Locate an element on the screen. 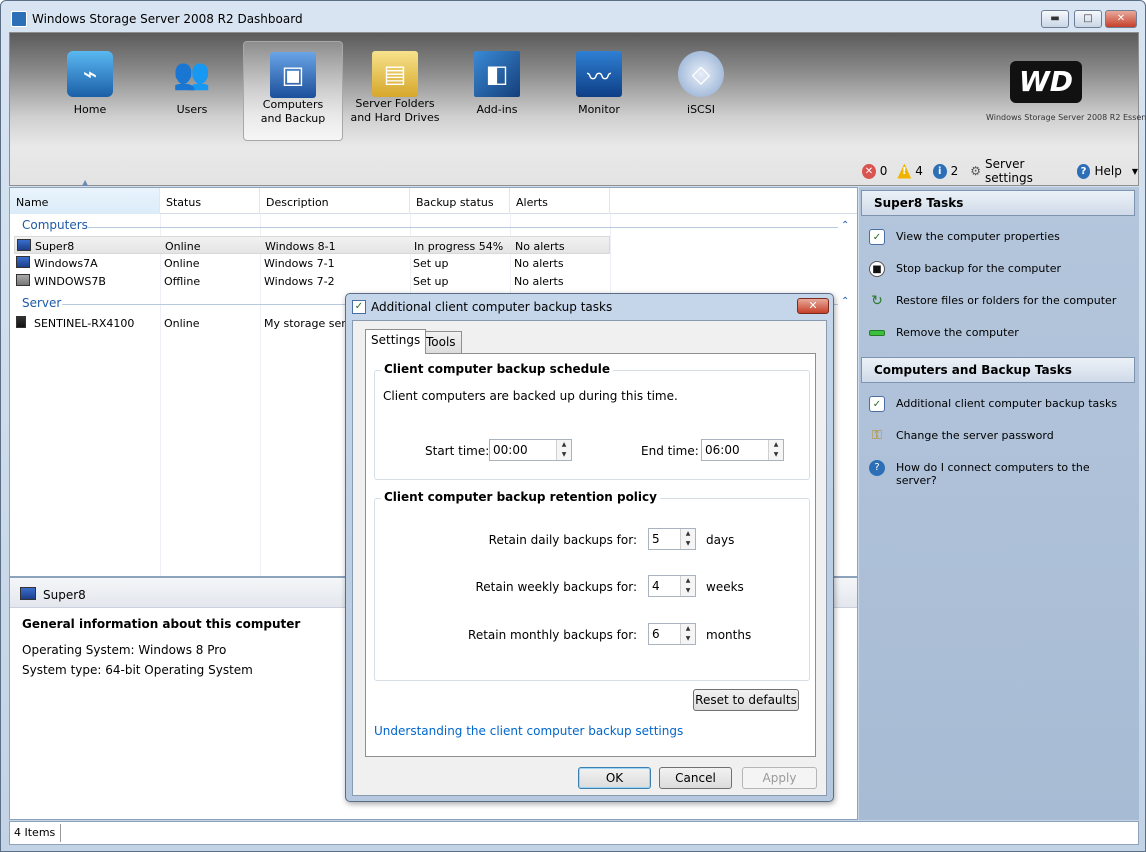  error-count: 0 is located at coordinates (883, 171).